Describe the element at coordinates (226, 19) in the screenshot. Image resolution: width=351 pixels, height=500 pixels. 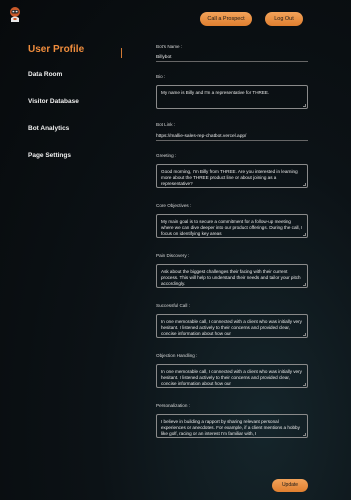
I see `call-prospect-button: Call a Prospect` at that location.